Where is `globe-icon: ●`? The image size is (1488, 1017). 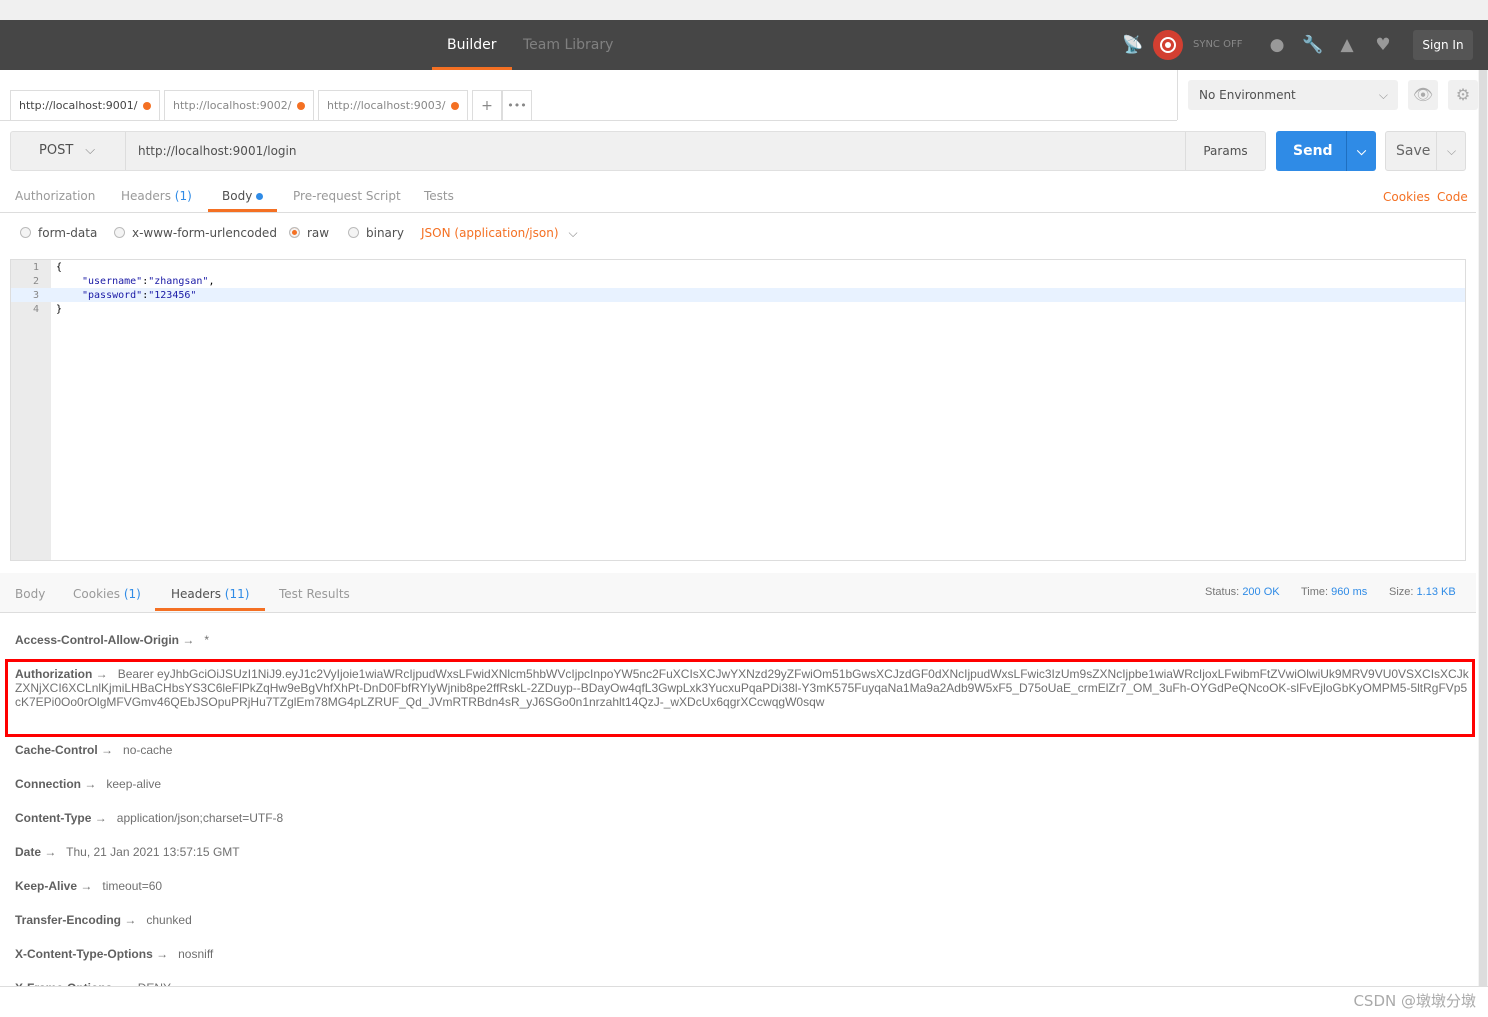
globe-icon: ● is located at coordinates (1277, 45).